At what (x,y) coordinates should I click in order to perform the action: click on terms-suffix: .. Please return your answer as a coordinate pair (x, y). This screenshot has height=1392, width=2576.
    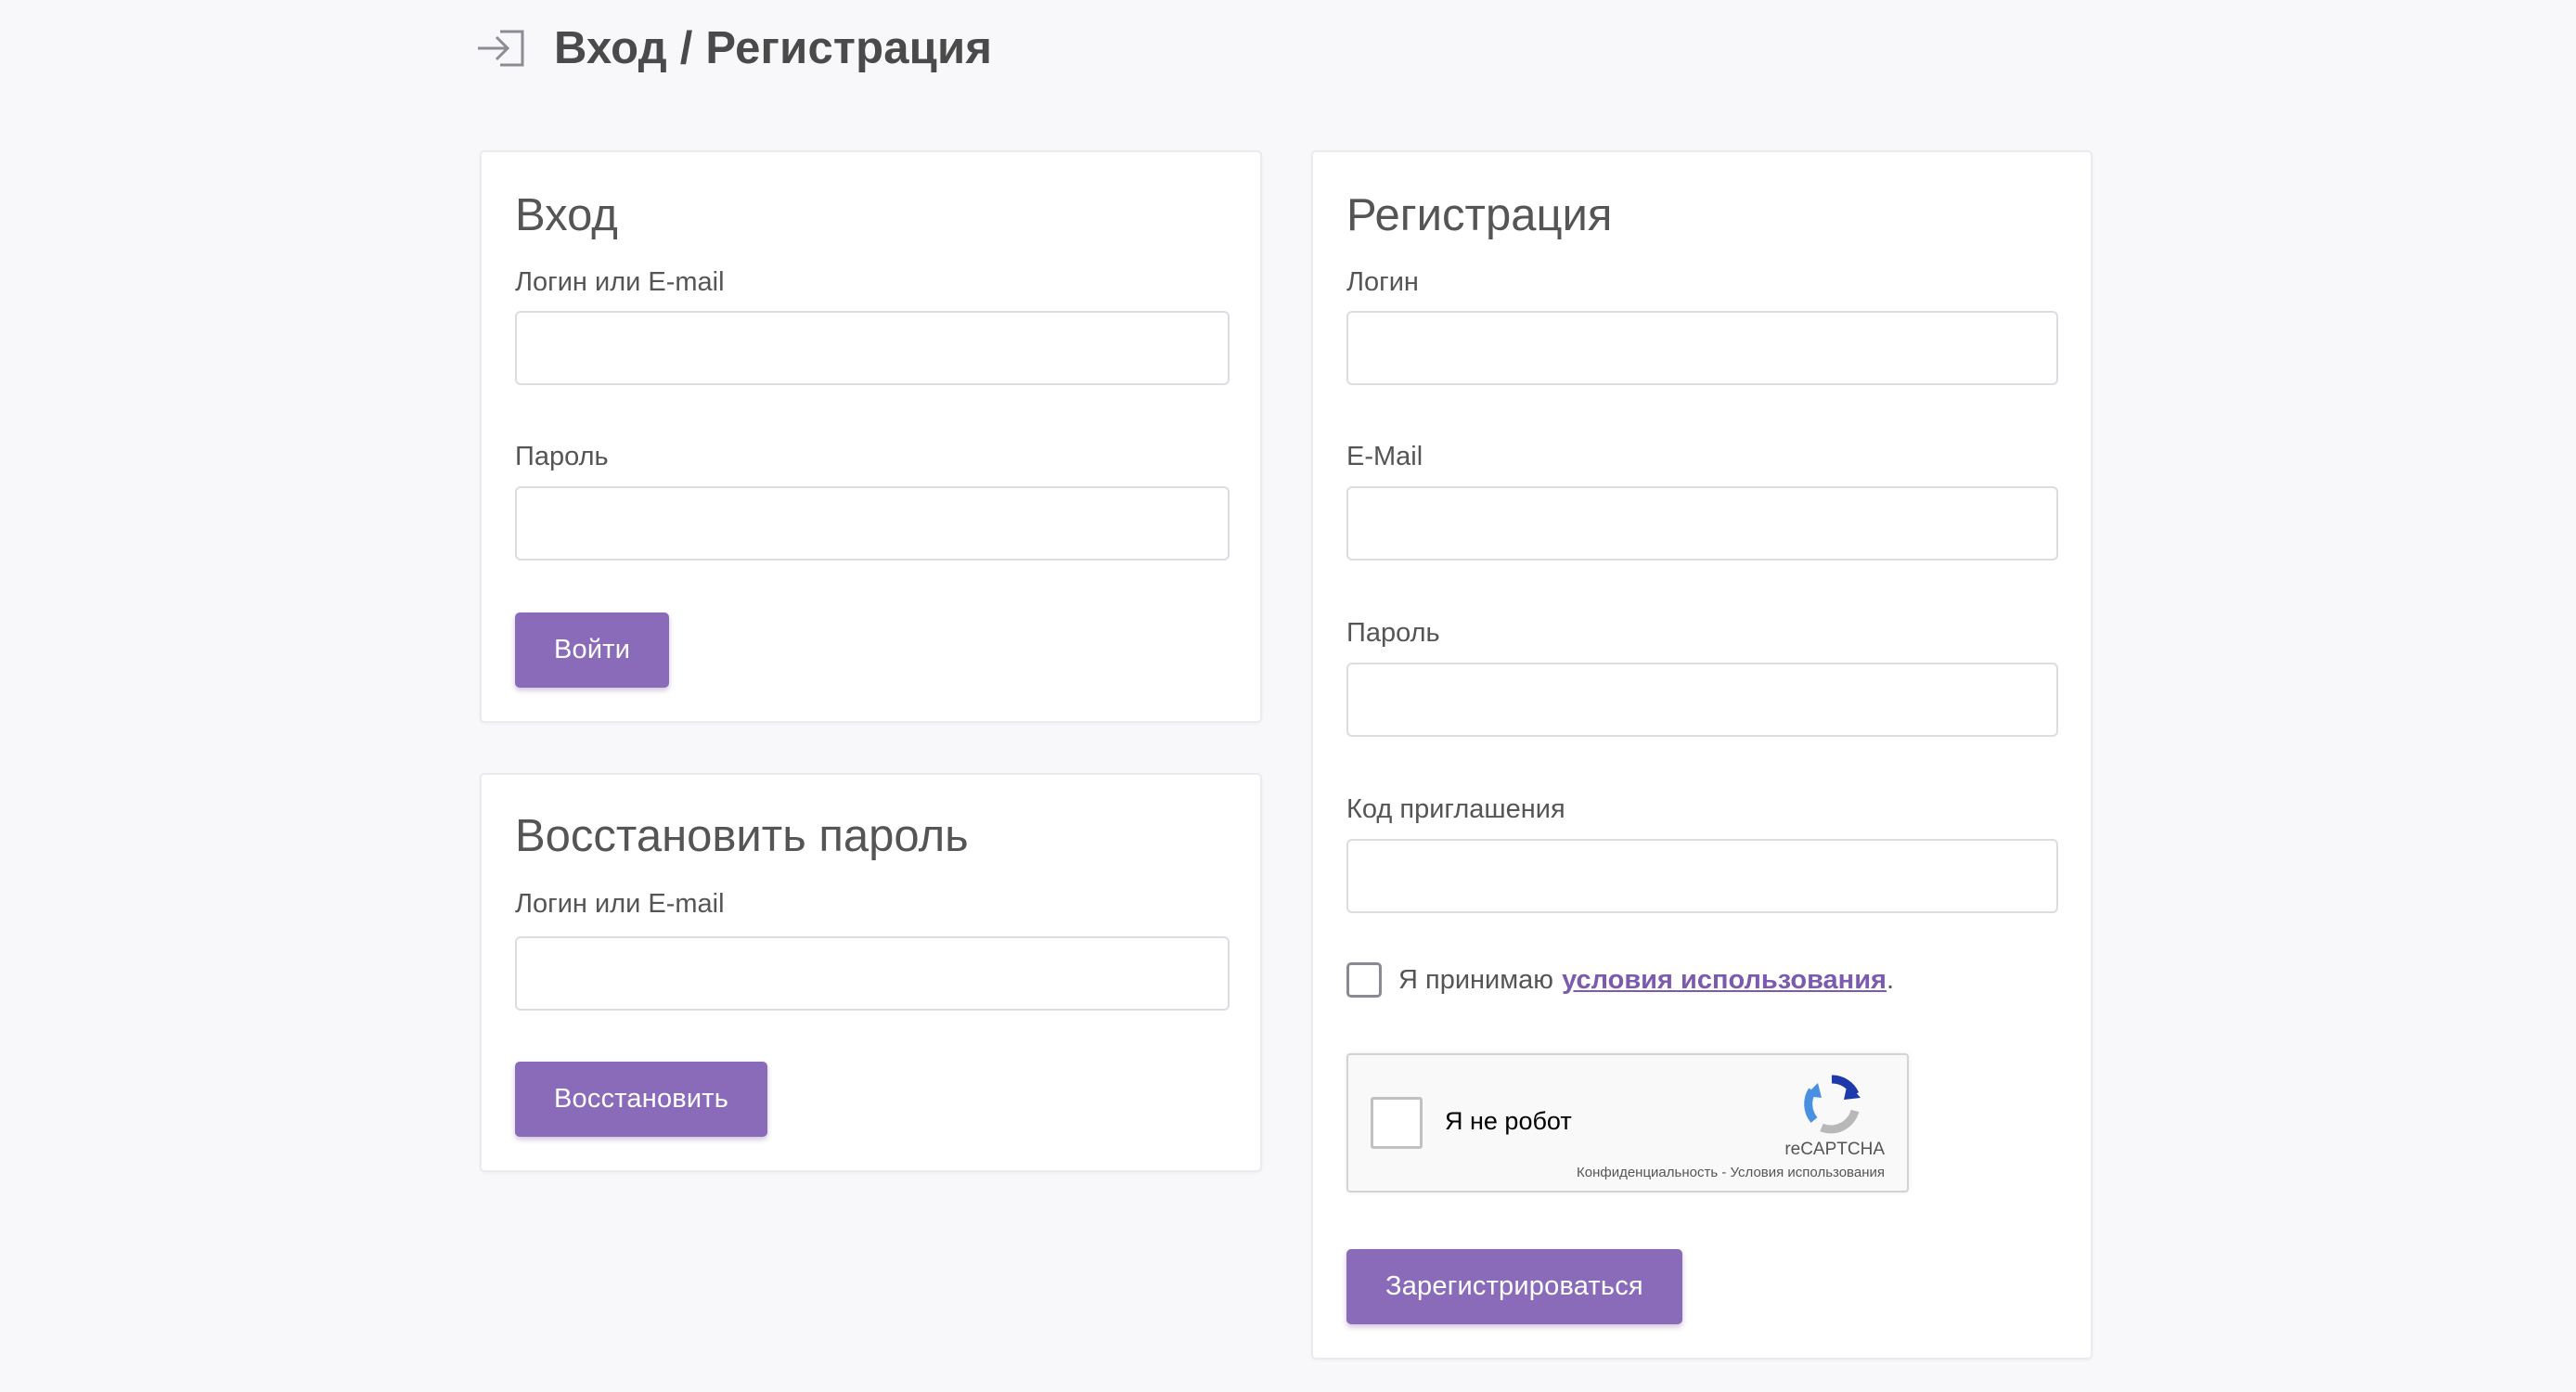
    Looking at the image, I should click on (1890, 980).